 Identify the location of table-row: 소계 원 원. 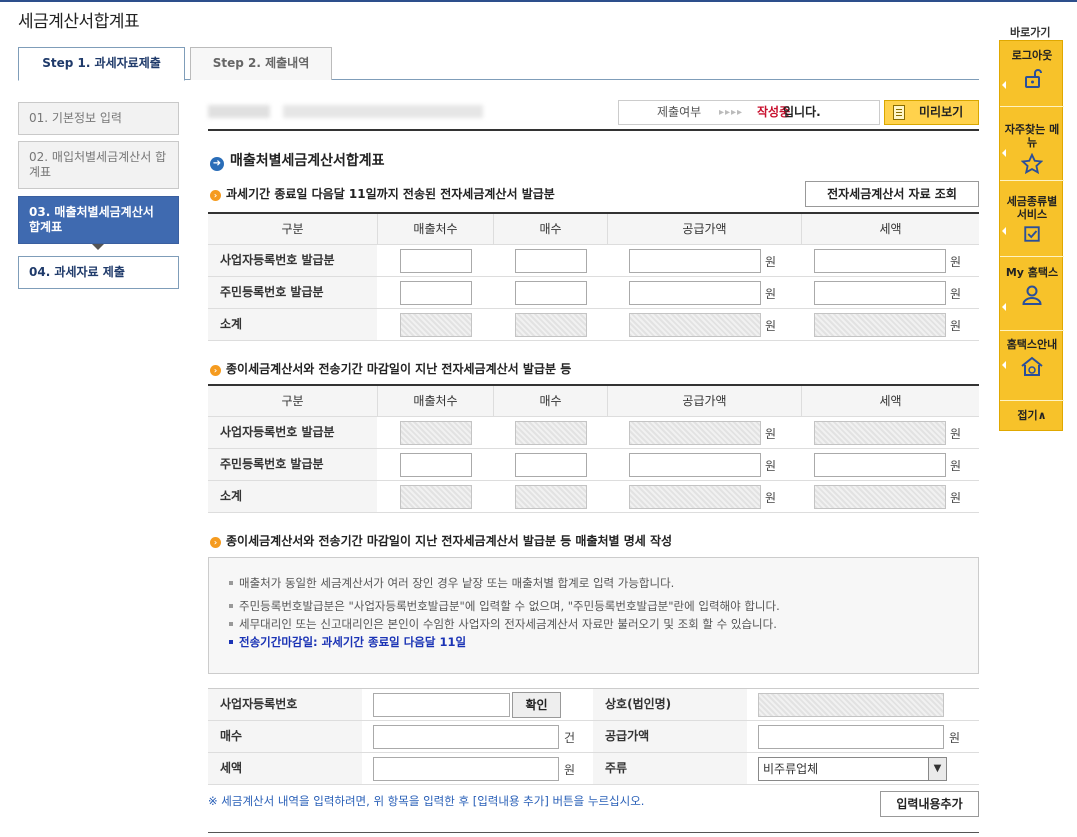
(593, 325).